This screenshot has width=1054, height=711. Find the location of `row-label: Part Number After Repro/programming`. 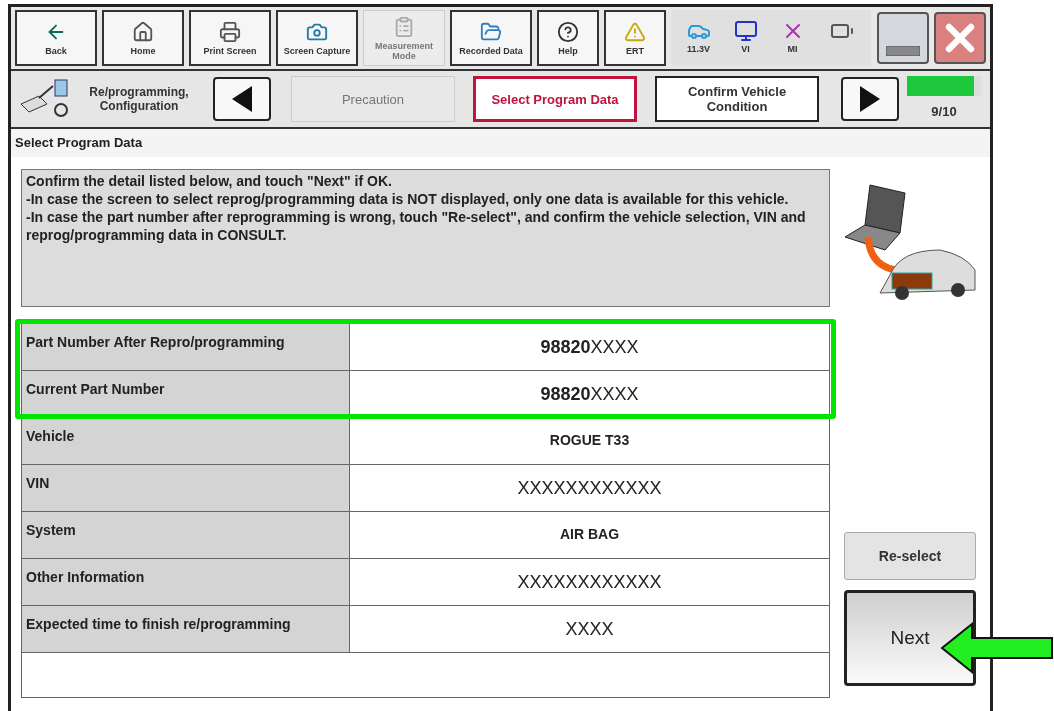

row-label: Part Number After Repro/programming is located at coordinates (186, 347).